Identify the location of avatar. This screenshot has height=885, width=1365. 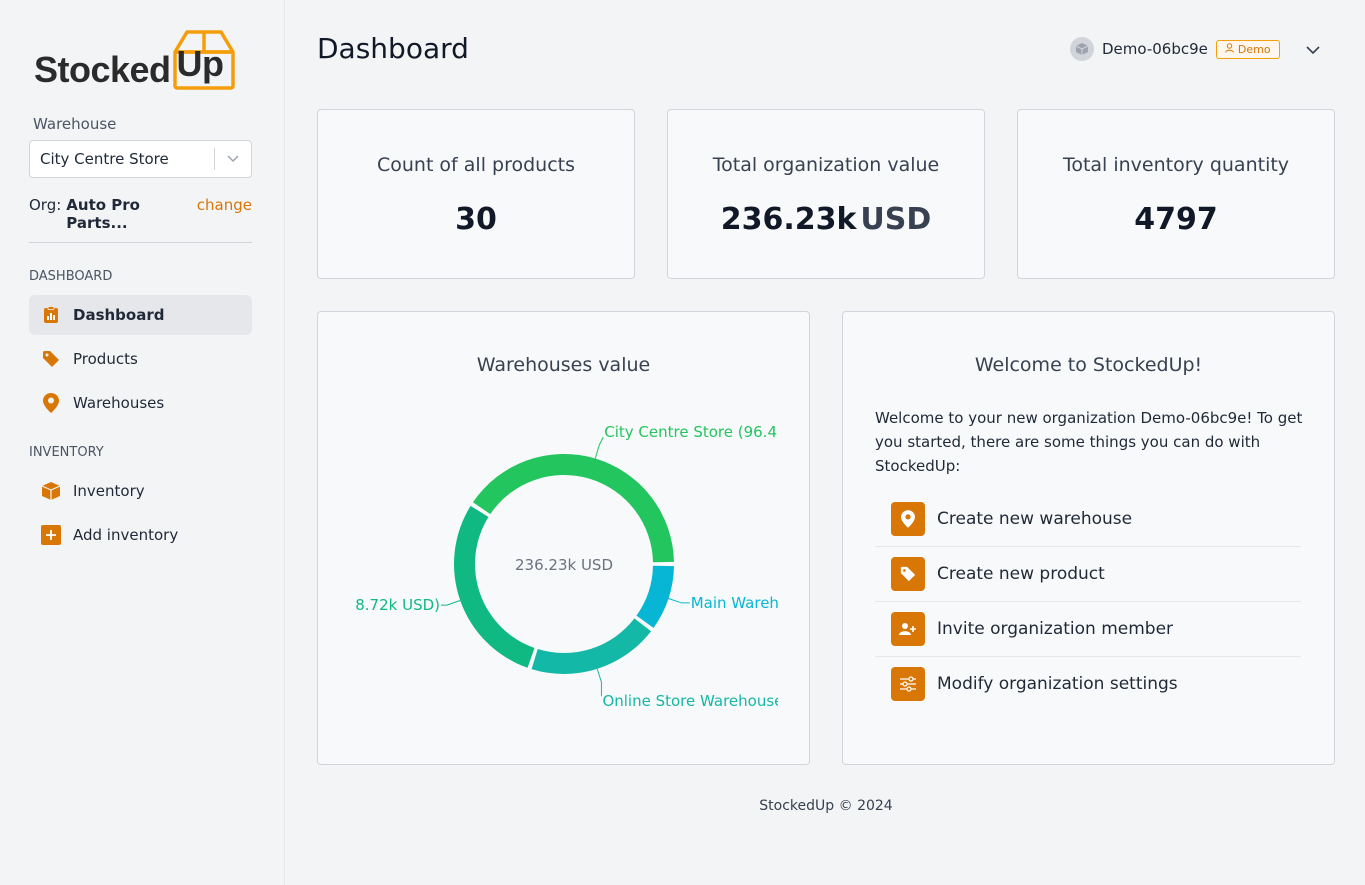
(1082, 49).